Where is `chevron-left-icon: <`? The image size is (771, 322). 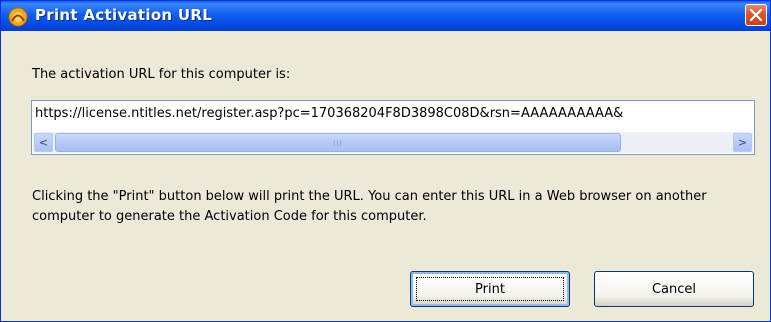
chevron-left-icon: < is located at coordinates (43, 142).